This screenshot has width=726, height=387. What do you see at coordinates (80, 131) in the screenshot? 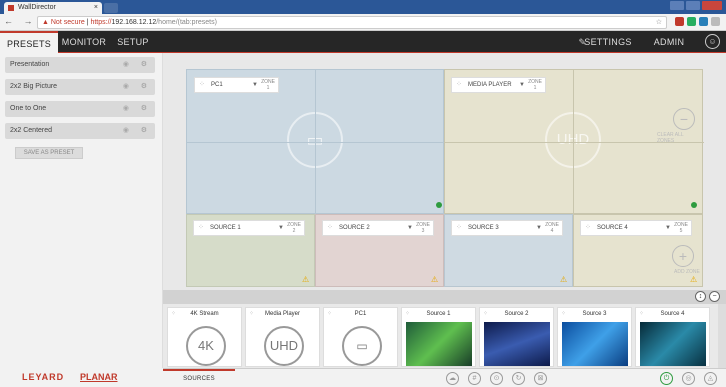
I see `preset-item: 2x2 Centered ◉ ⚙` at bounding box center [80, 131].